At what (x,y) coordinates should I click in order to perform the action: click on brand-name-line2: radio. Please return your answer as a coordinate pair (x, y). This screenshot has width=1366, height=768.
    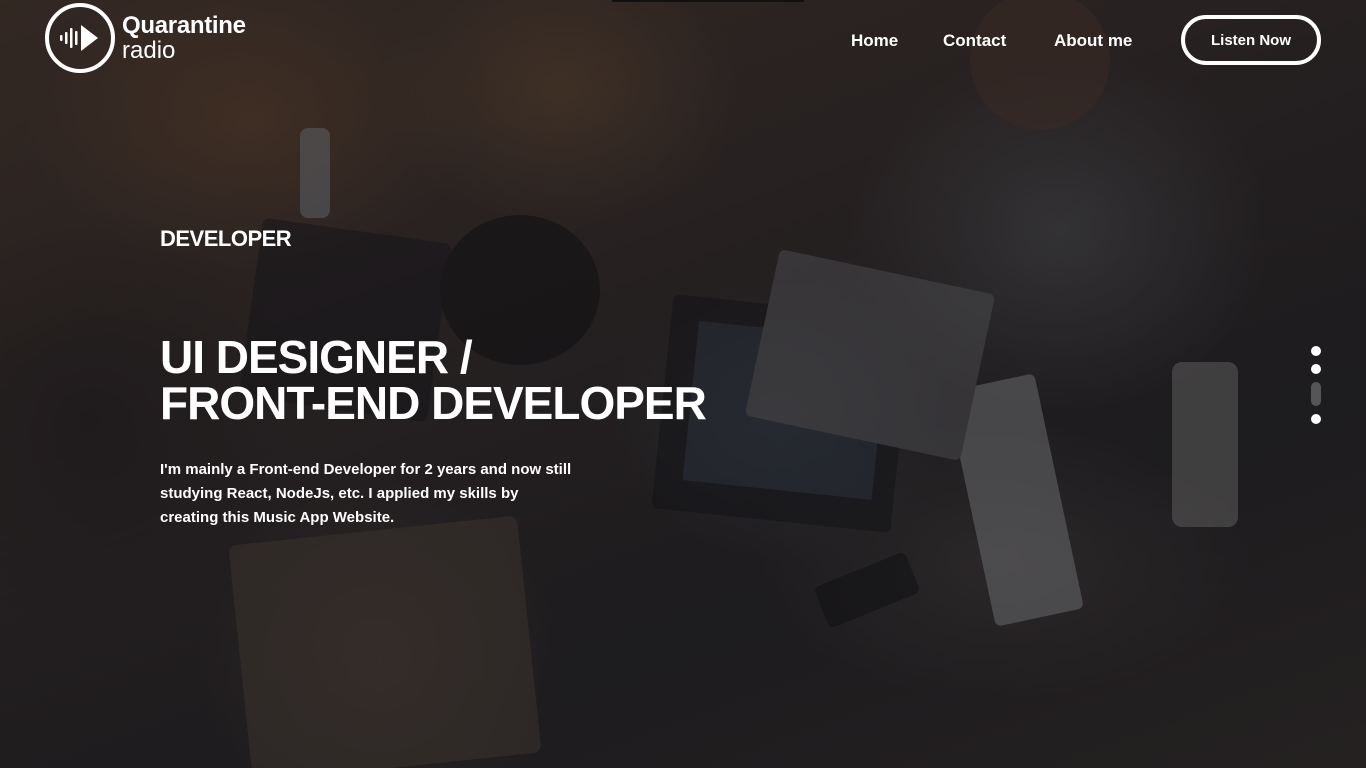
    Looking at the image, I should click on (149, 50).